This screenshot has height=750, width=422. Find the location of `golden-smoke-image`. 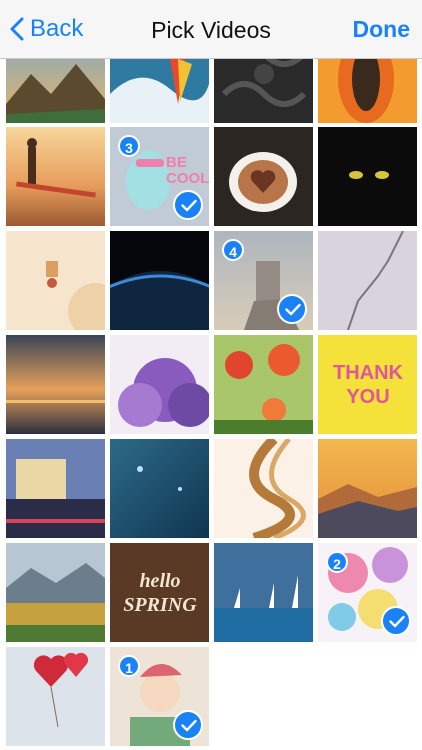

golden-smoke-image is located at coordinates (263, 488).